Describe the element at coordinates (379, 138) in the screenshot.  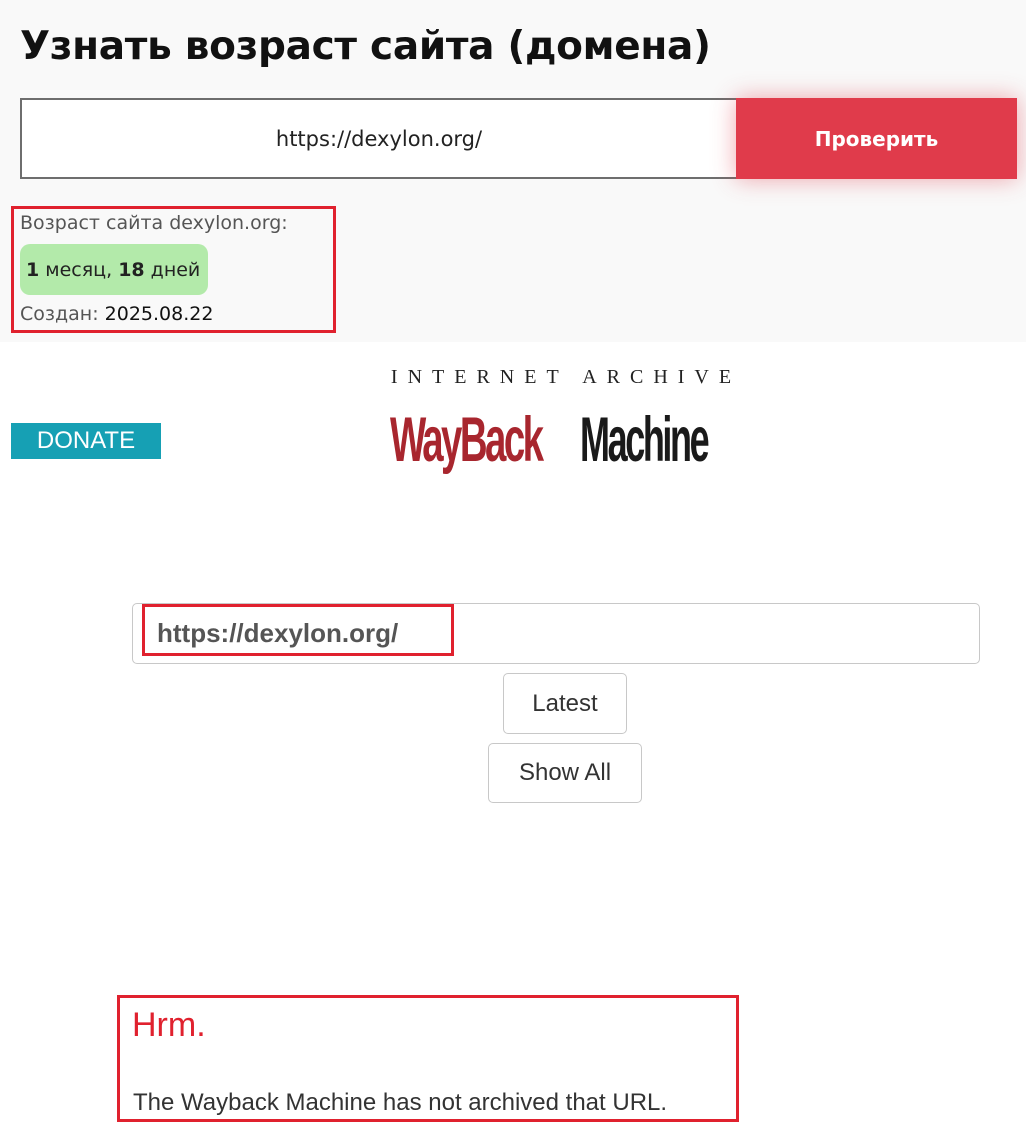
I see `domain-url-input` at that location.